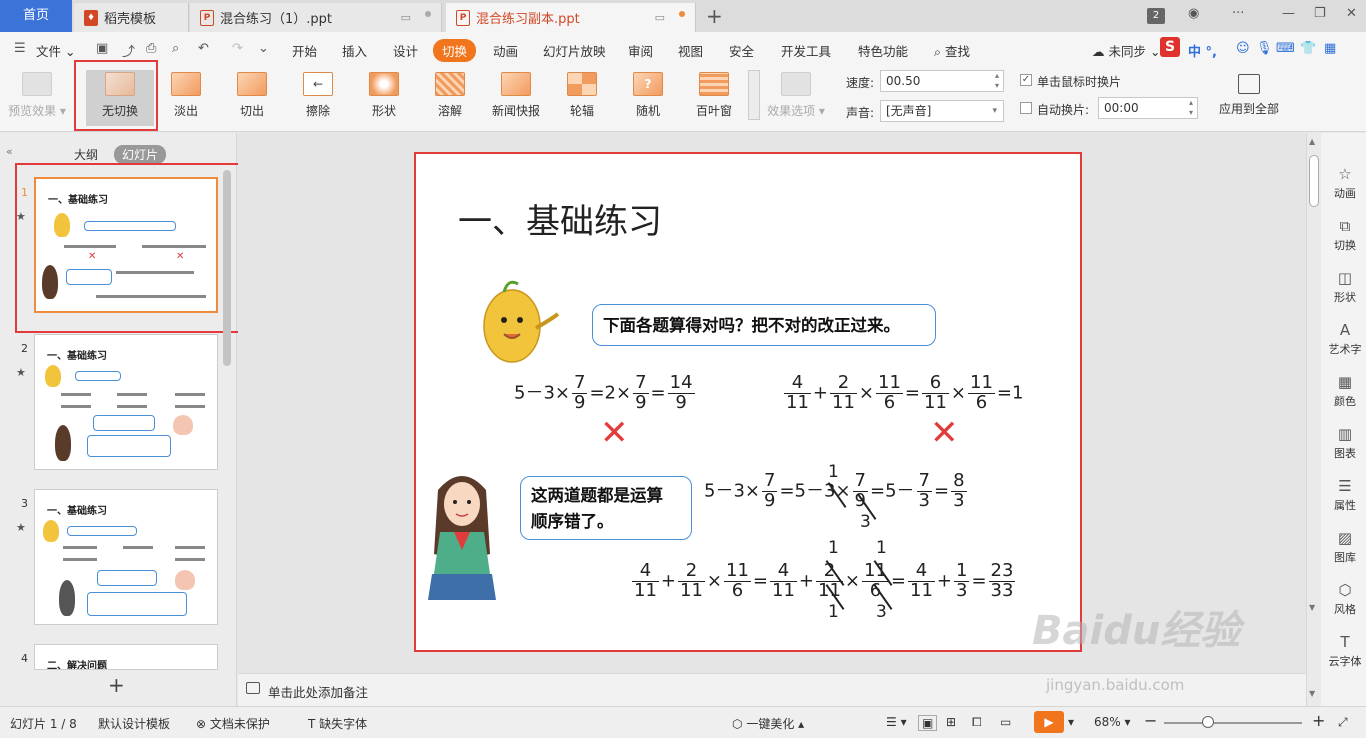  I want to click on page-down-icon: ▼, so click(1312, 693).